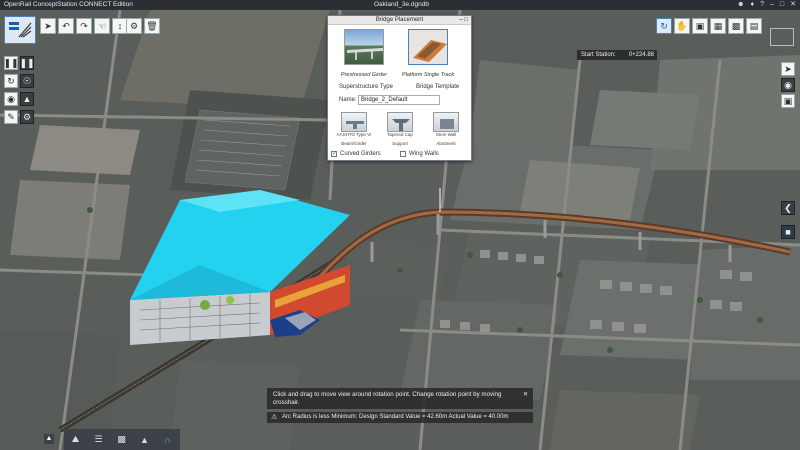 This screenshot has width=800, height=450. I want to click on bridge-icon: ∩, so click(167, 439).